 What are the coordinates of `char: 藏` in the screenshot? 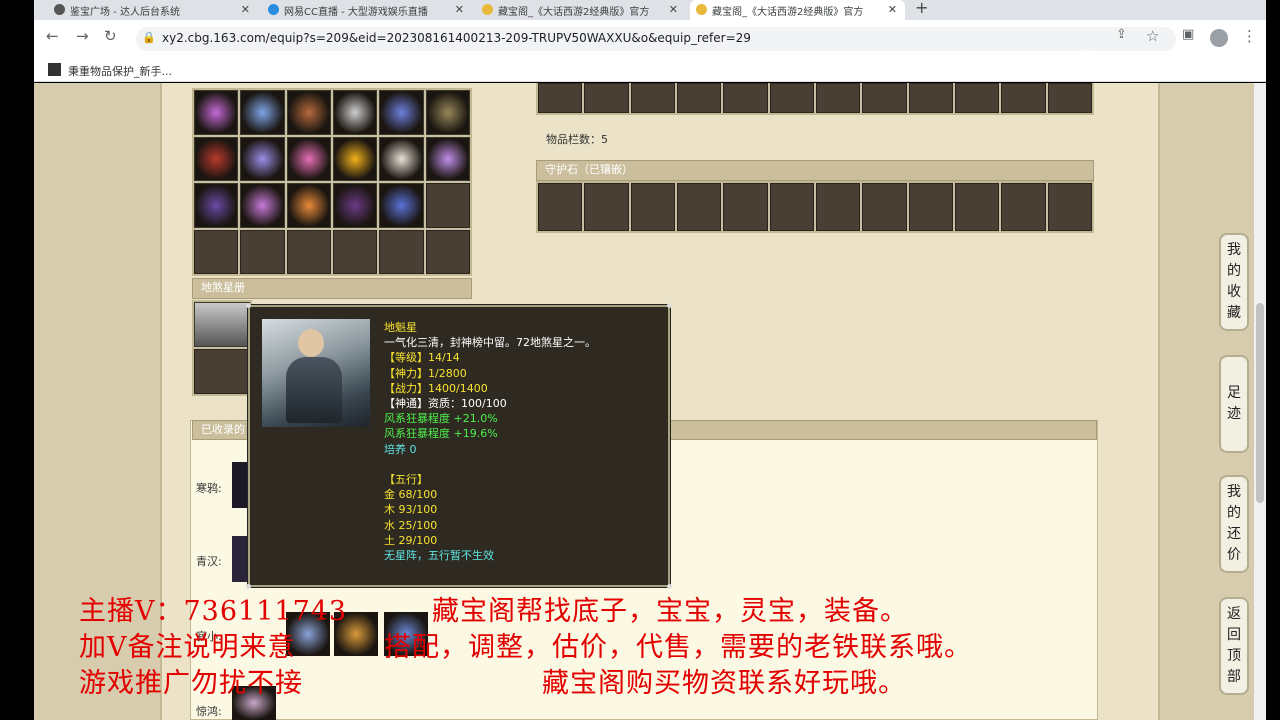 It's located at (1234, 313).